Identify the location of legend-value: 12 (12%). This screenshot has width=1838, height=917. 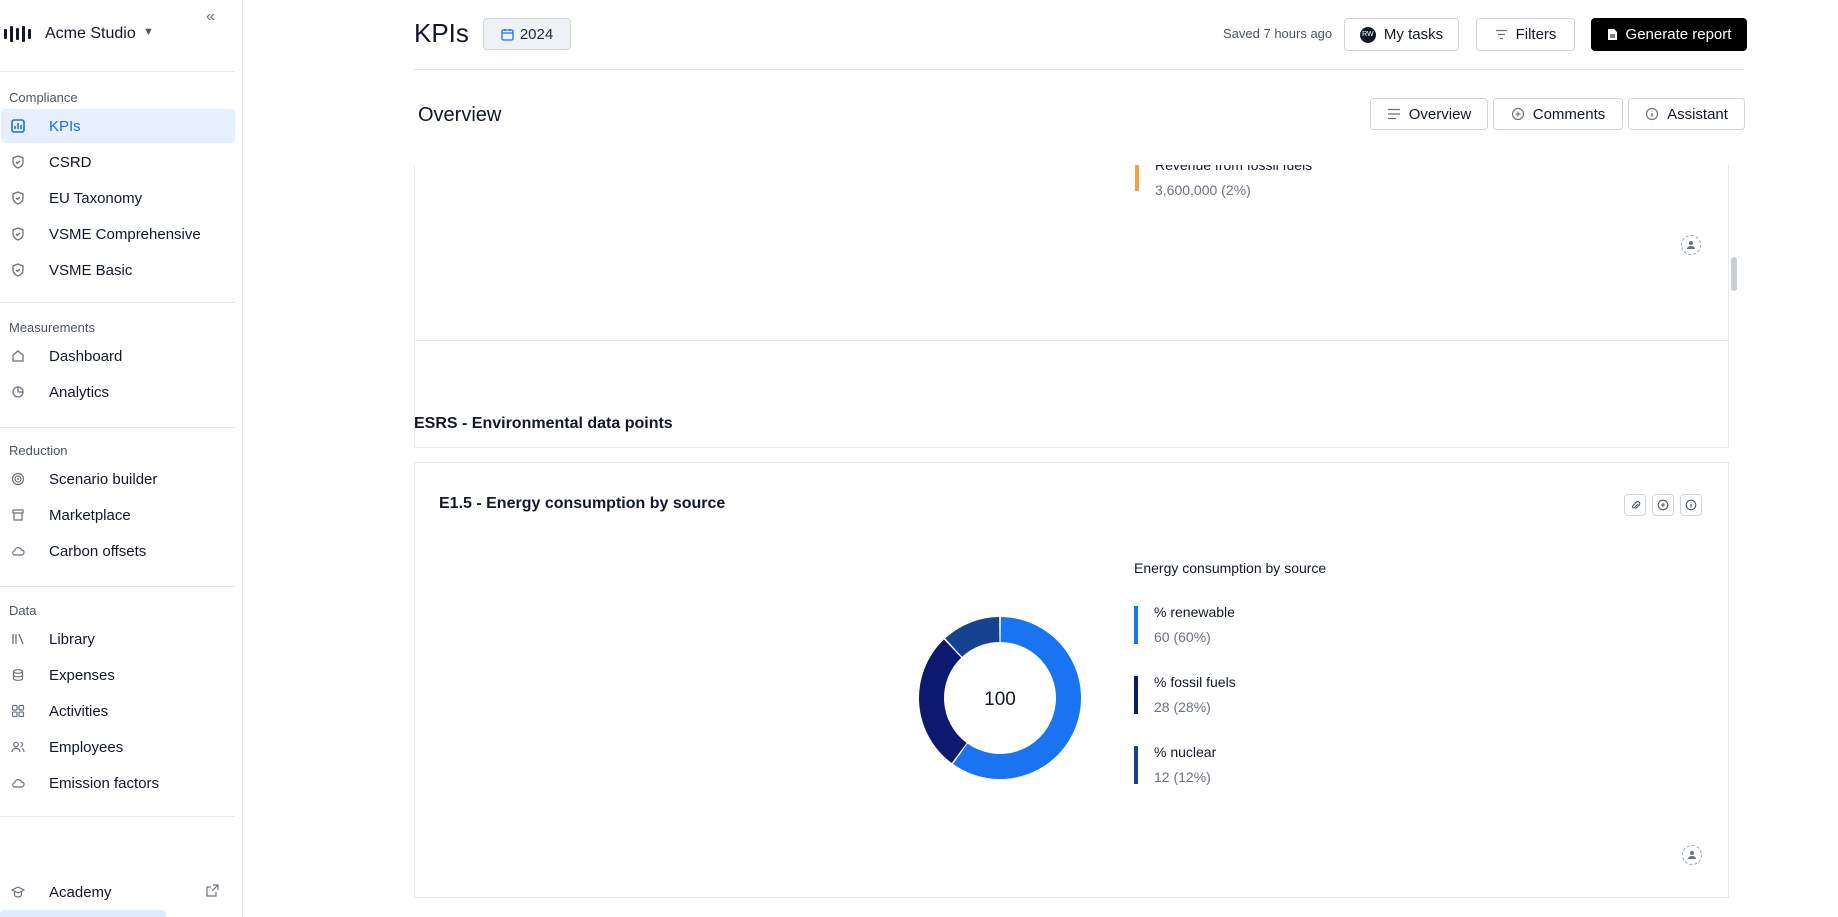
(1182, 777).